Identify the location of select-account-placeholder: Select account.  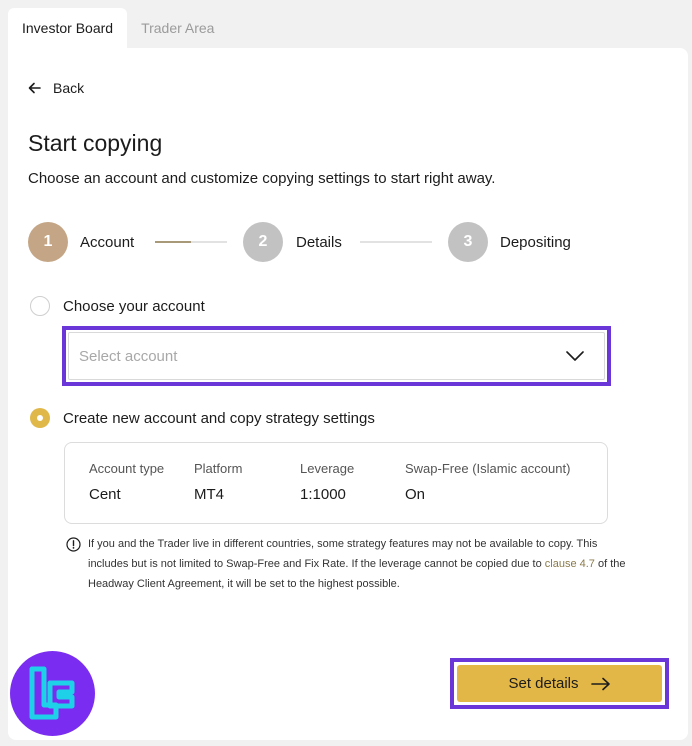
(128, 356).